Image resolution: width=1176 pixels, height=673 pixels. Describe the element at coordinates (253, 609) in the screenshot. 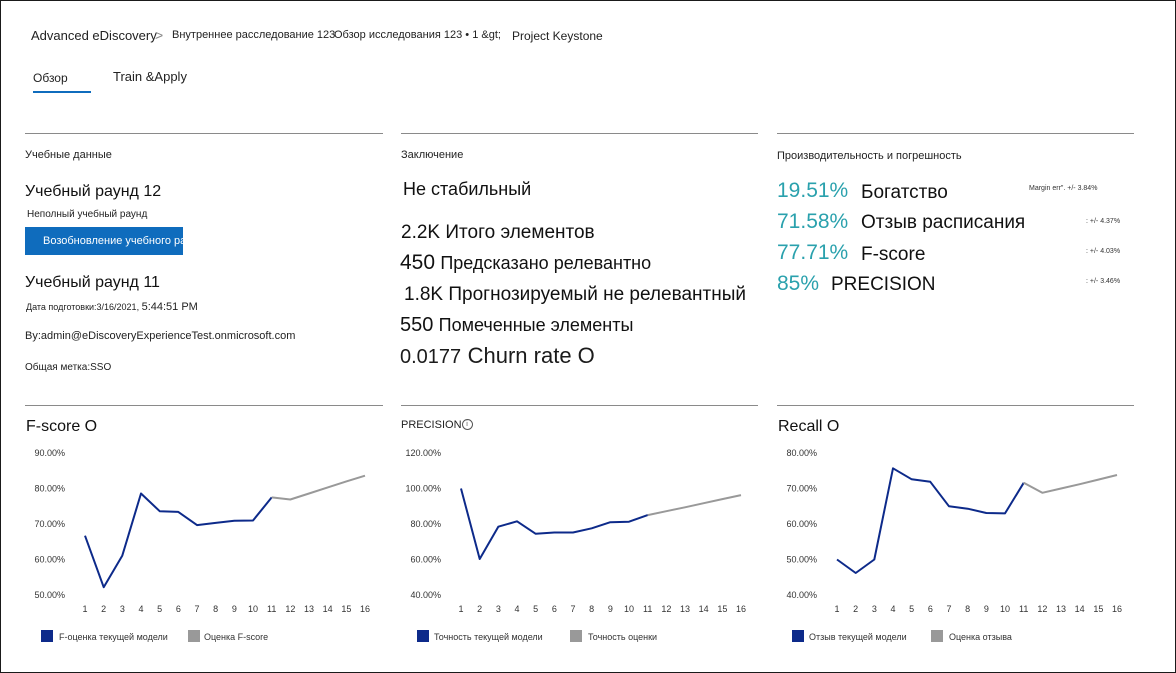

I see `x-tick-label: 10` at that location.